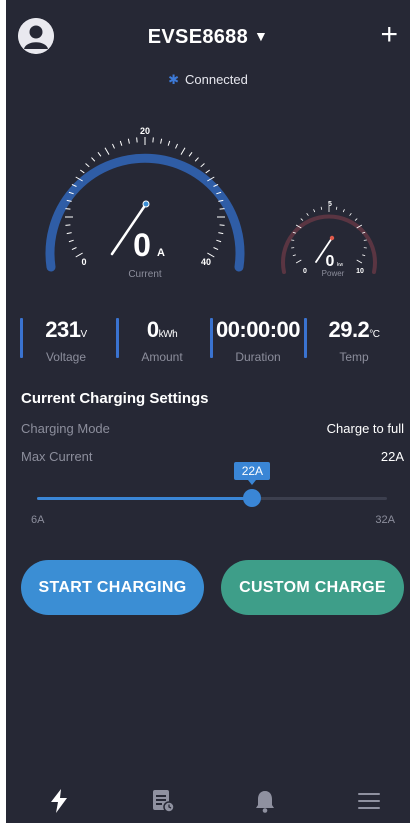  What do you see at coordinates (258, 329) in the screenshot?
I see `stat-duration-value: 00:00:00` at bounding box center [258, 329].